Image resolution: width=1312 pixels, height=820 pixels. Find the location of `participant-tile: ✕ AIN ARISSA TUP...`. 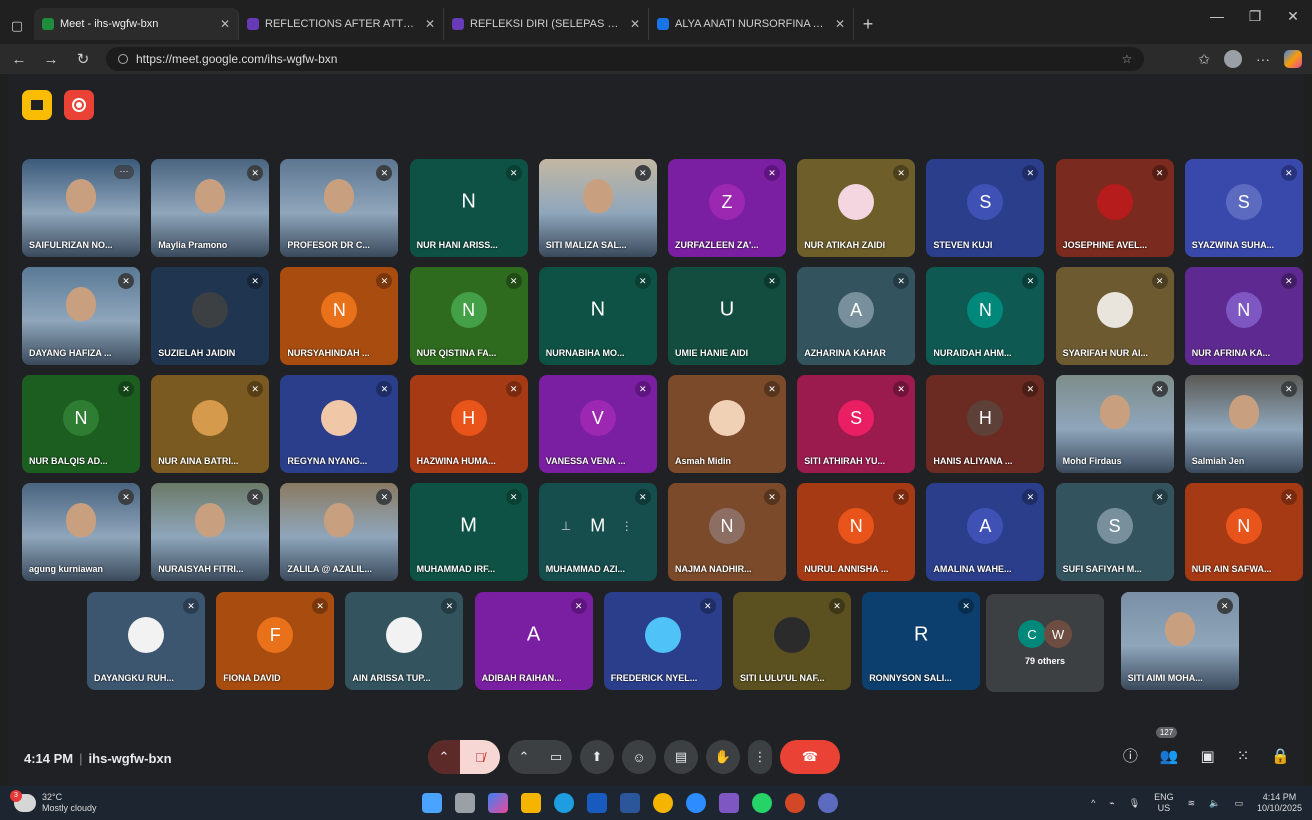

participant-tile: ✕ AIN ARISSA TUP... is located at coordinates (404, 641).